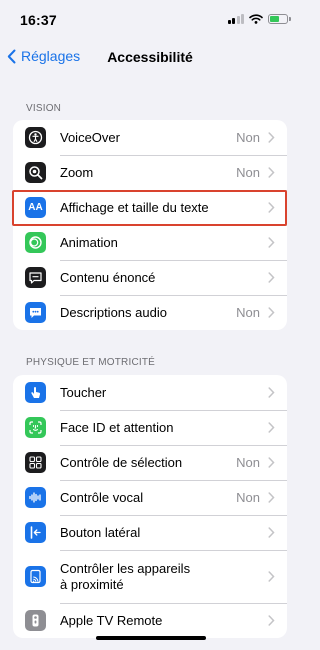 This screenshot has width=320, height=650. I want to click on switch-control-icon, so click(35, 462).